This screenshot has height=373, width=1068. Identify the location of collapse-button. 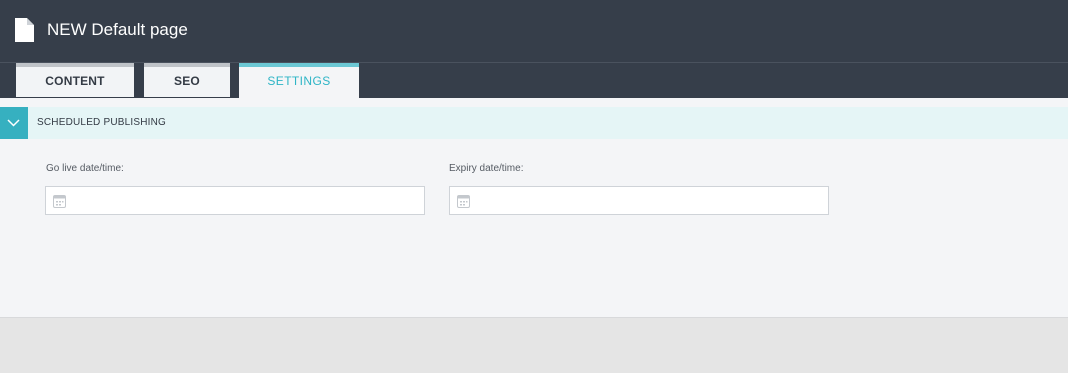
(14, 123).